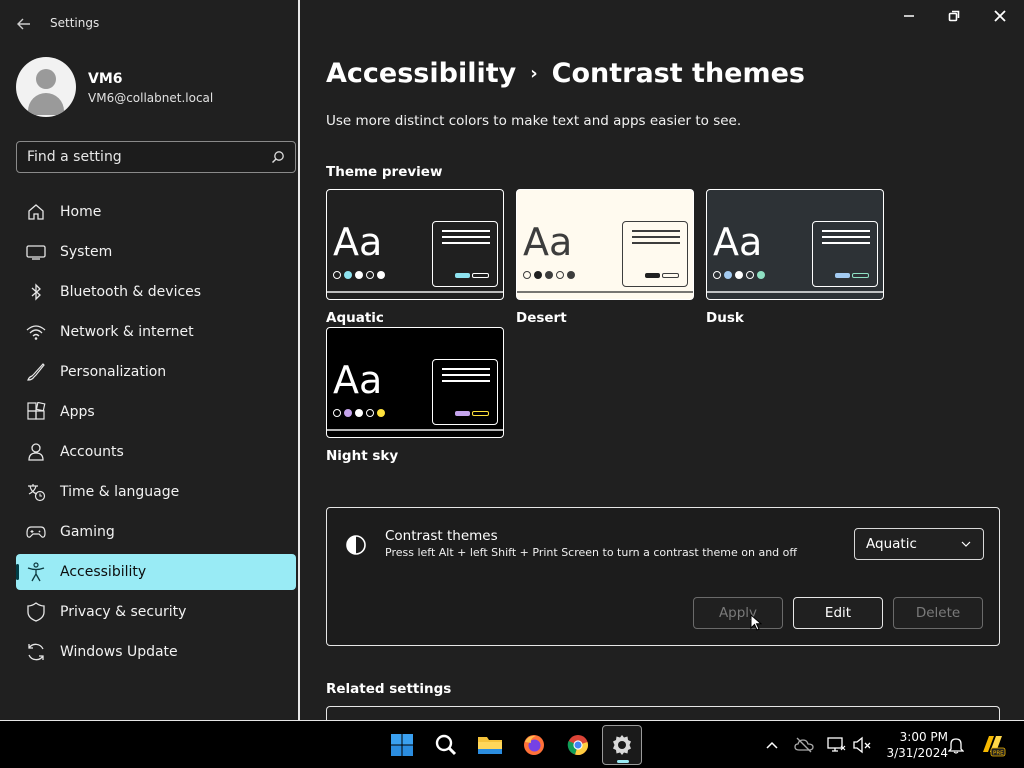 This screenshot has width=1024, height=768. I want to click on onedrive-button, so click(804, 745).